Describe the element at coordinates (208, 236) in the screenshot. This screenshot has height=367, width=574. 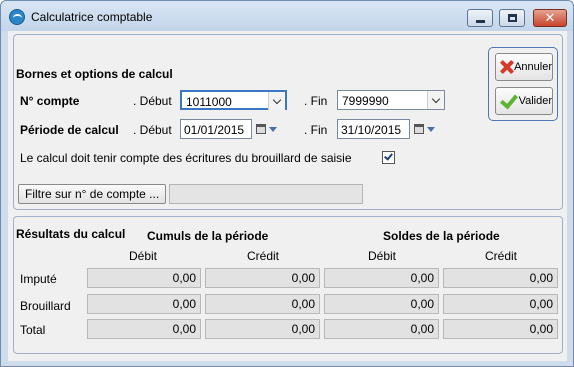
I see `cumuls-heading: Cumuls de la période` at that location.